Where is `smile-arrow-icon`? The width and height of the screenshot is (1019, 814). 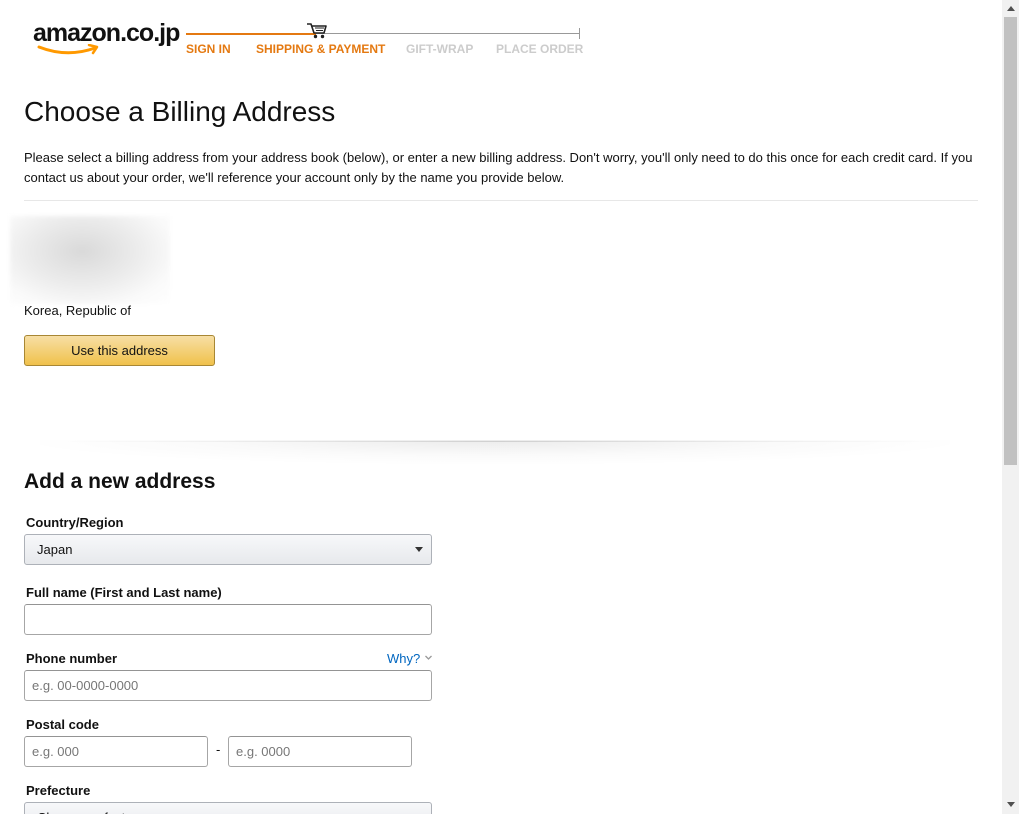
smile-arrow-icon is located at coordinates (68, 49).